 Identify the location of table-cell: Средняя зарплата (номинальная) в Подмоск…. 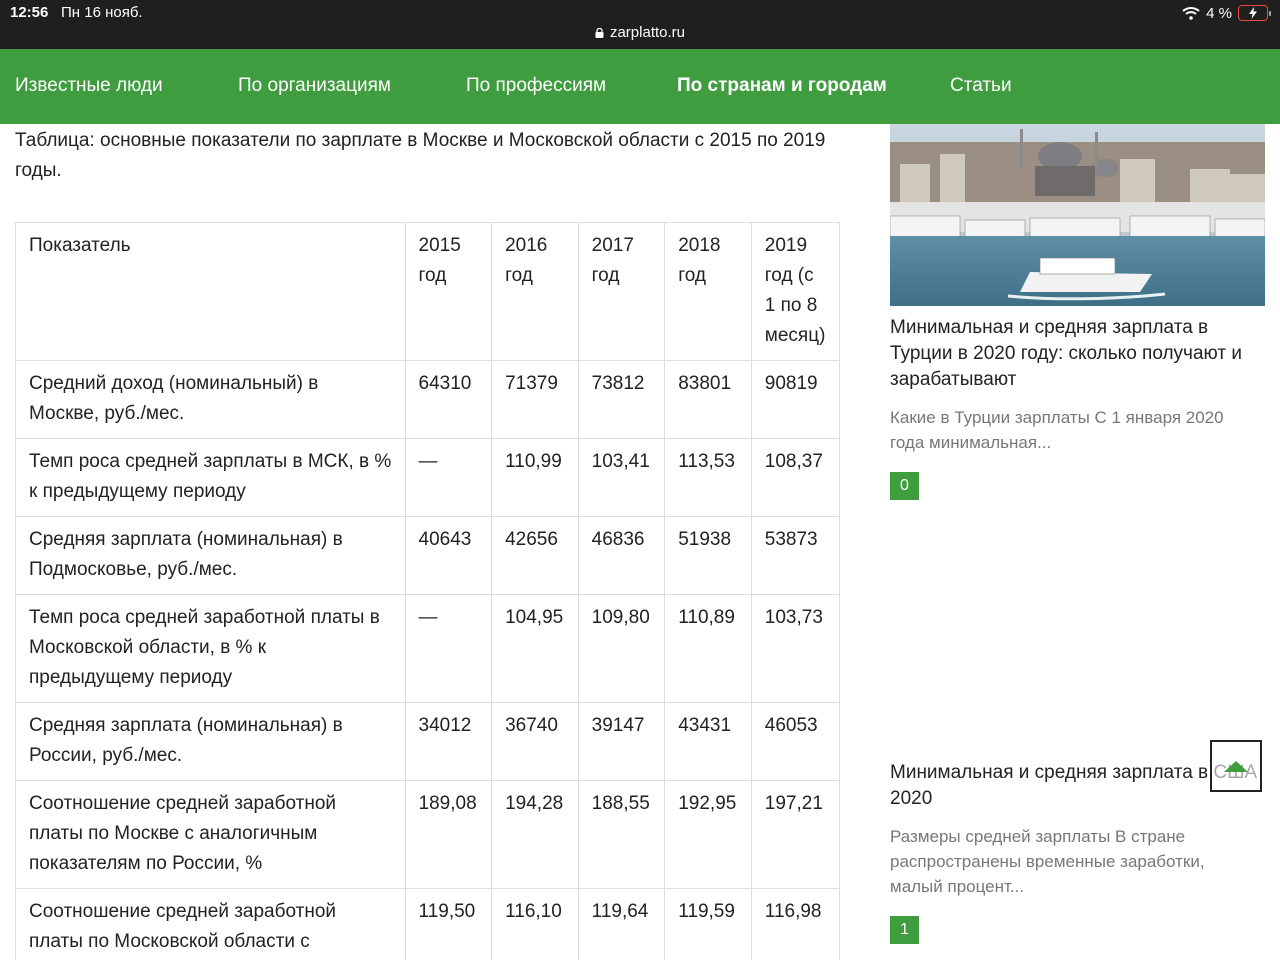
(210, 555).